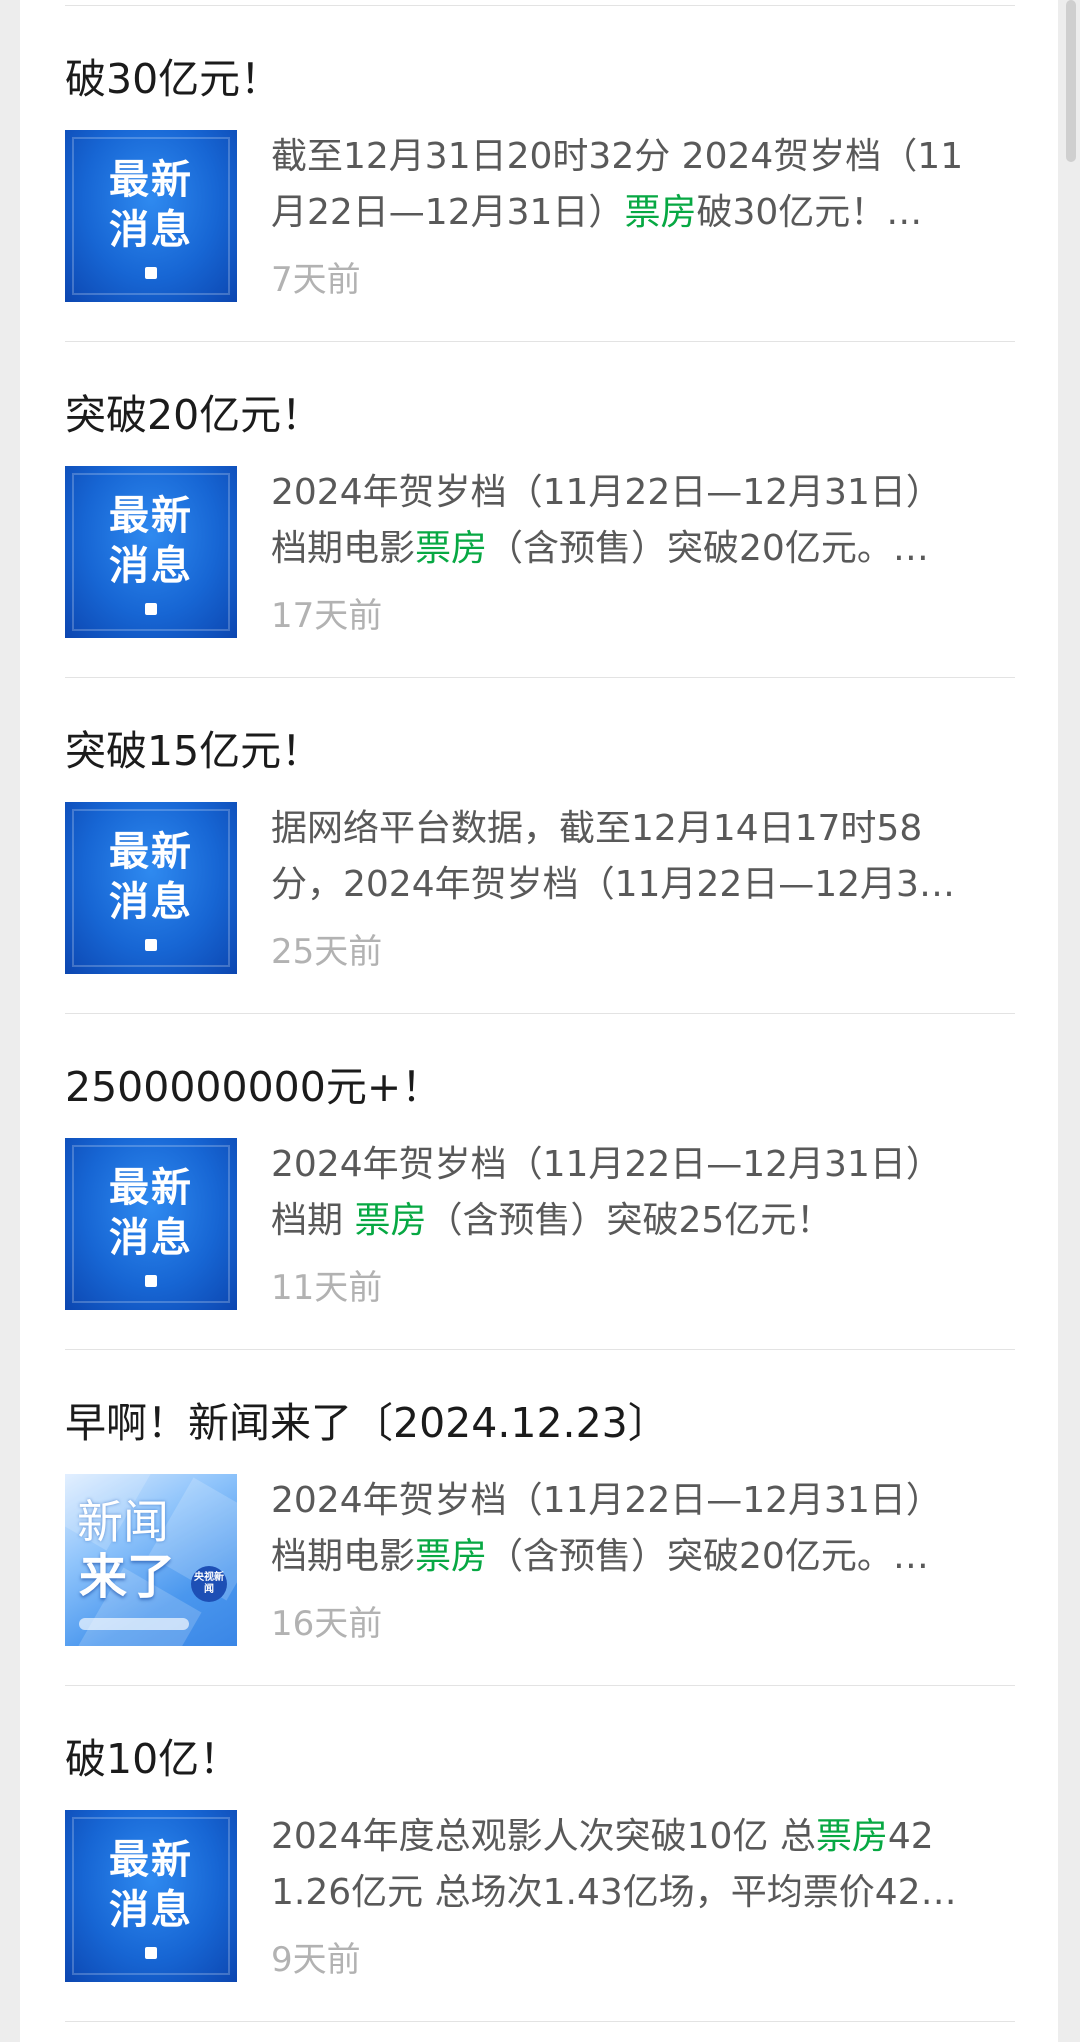 This screenshot has width=1080, height=2042. I want to click on article-title: 突破20亿元！, so click(193, 415).